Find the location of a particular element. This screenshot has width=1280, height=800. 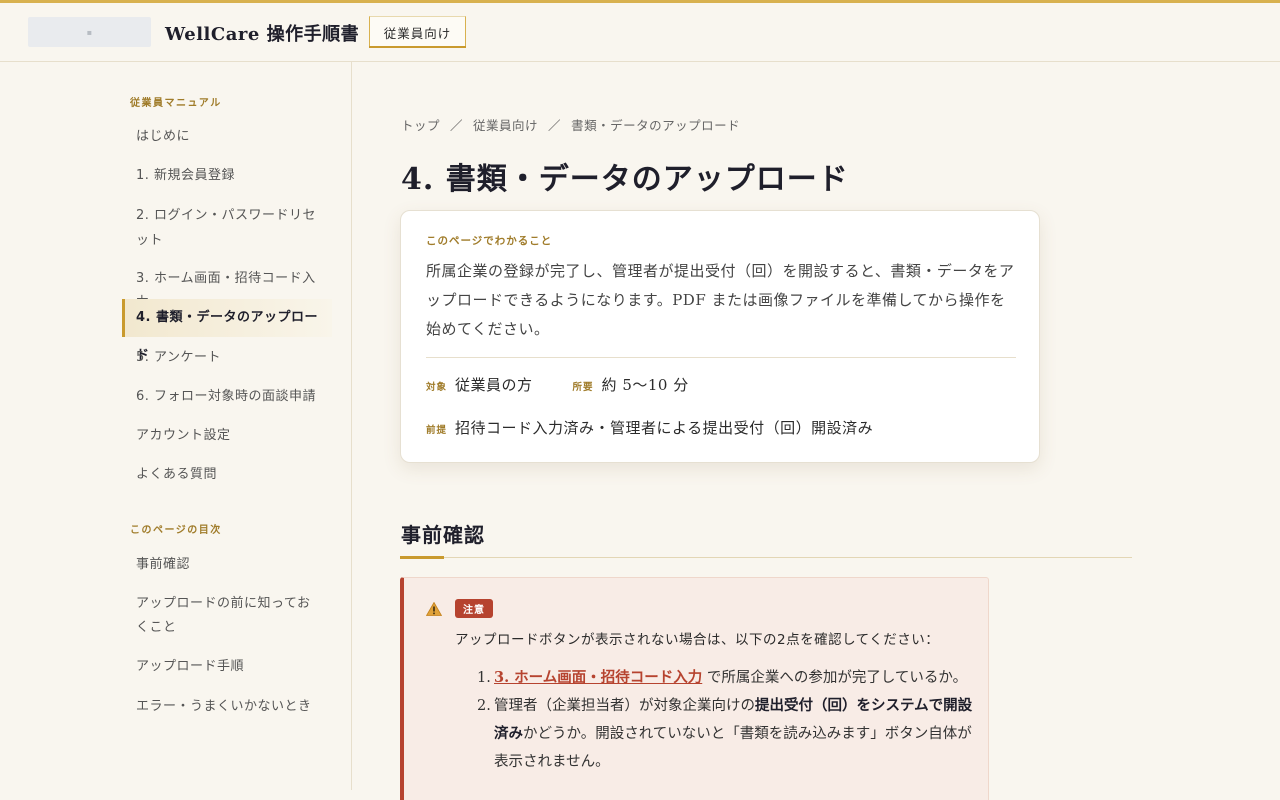

sidebar-item-account: アカウント設定 is located at coordinates (227, 436).